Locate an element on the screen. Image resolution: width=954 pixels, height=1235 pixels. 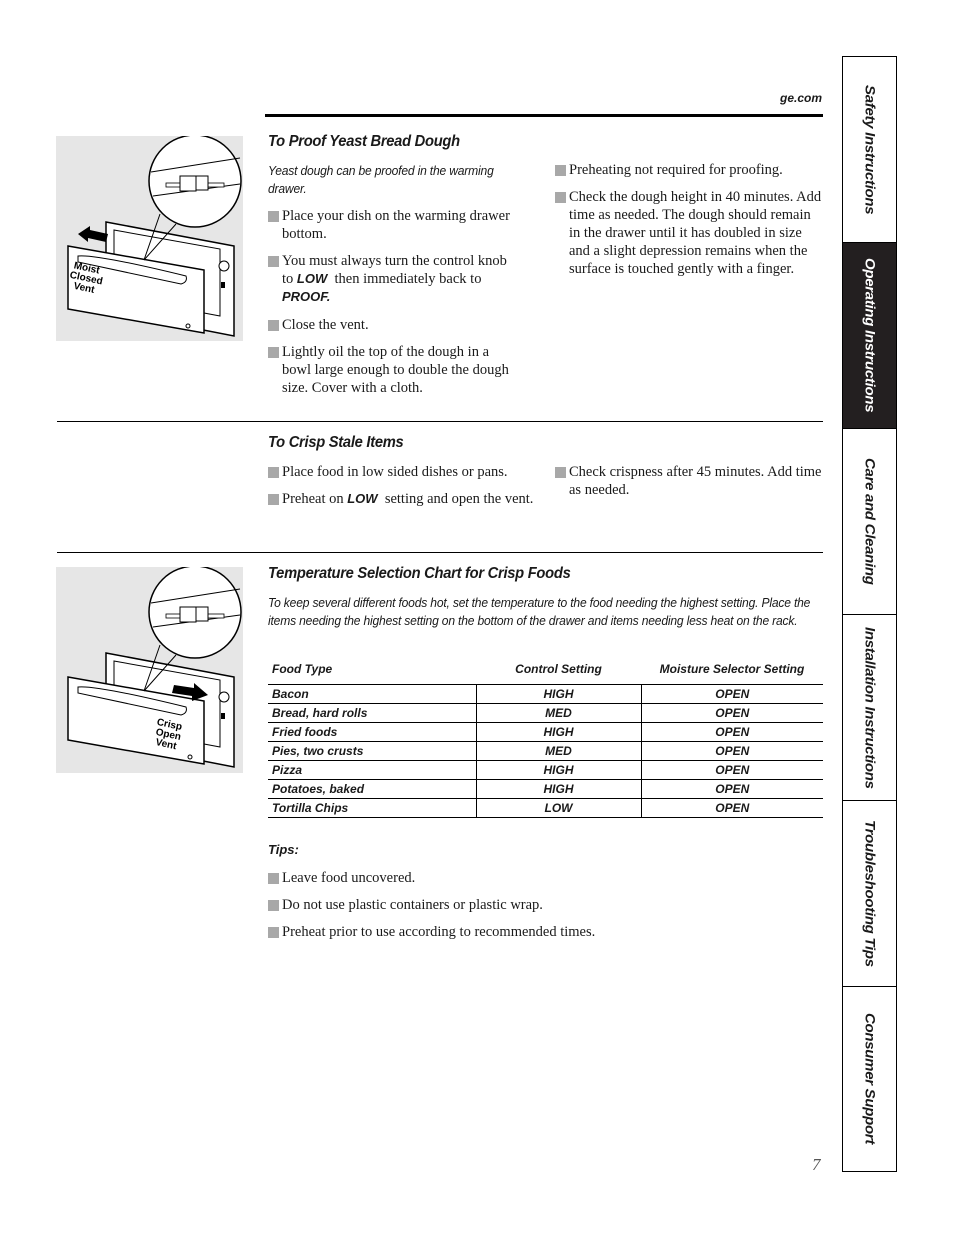
bullet-text: Preheat on is located at coordinates (315, 499).